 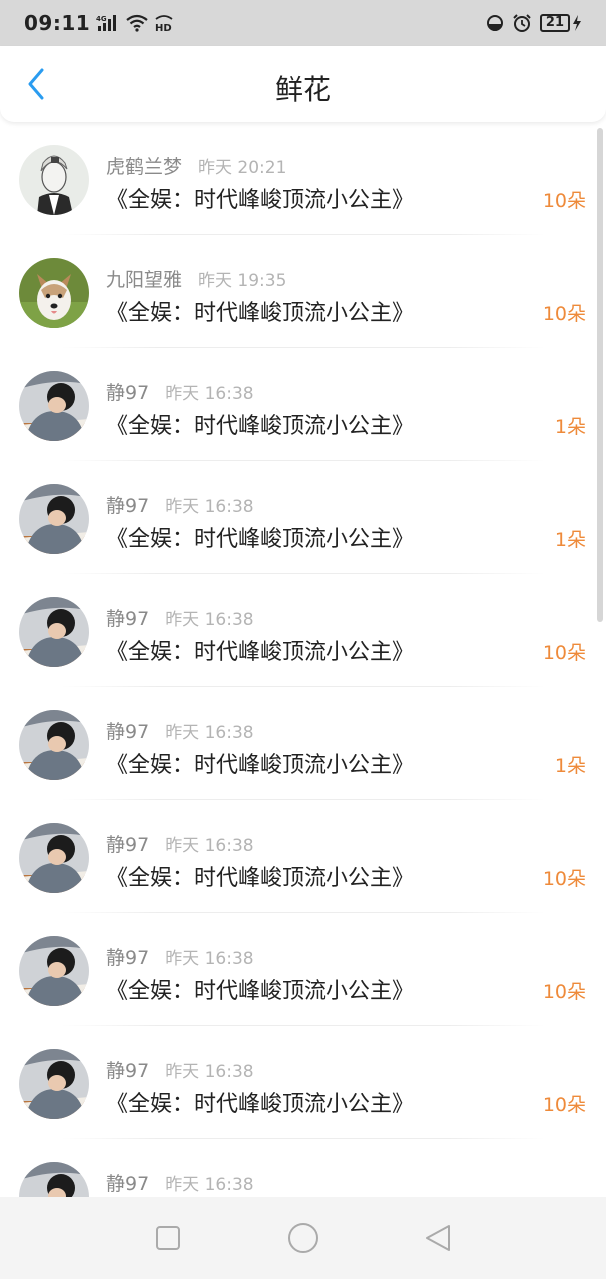 What do you see at coordinates (196, 278) in the screenshot?
I see `item-meta: 九阳望雅 昨天 19:35` at bounding box center [196, 278].